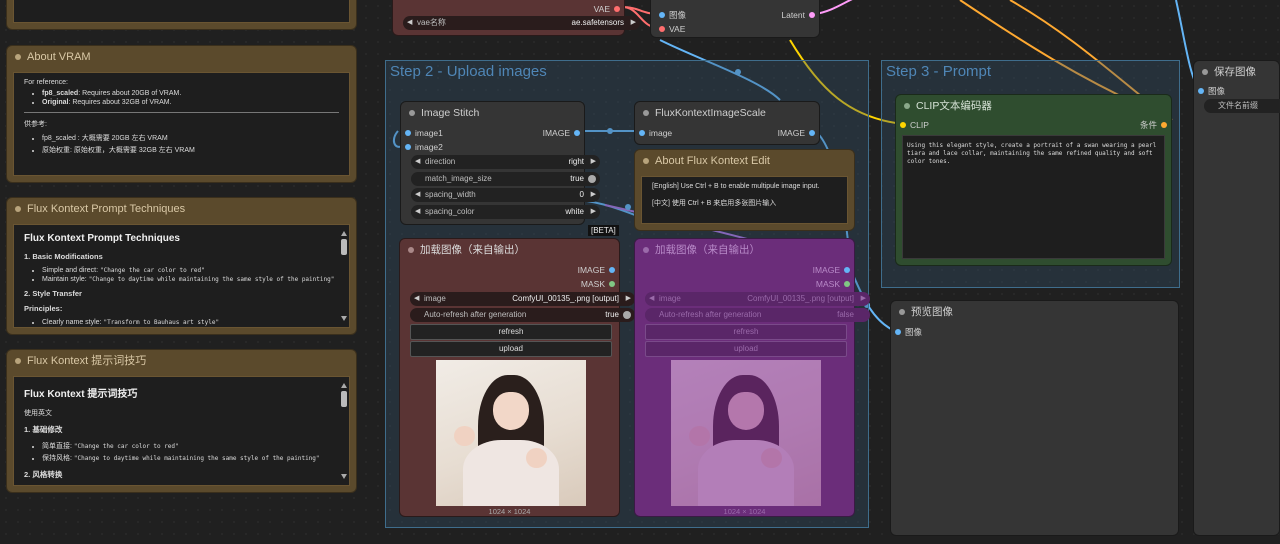 The width and height of the screenshot is (1280, 544). Describe the element at coordinates (812, 15) in the screenshot. I see `latent-output-pin` at that location.